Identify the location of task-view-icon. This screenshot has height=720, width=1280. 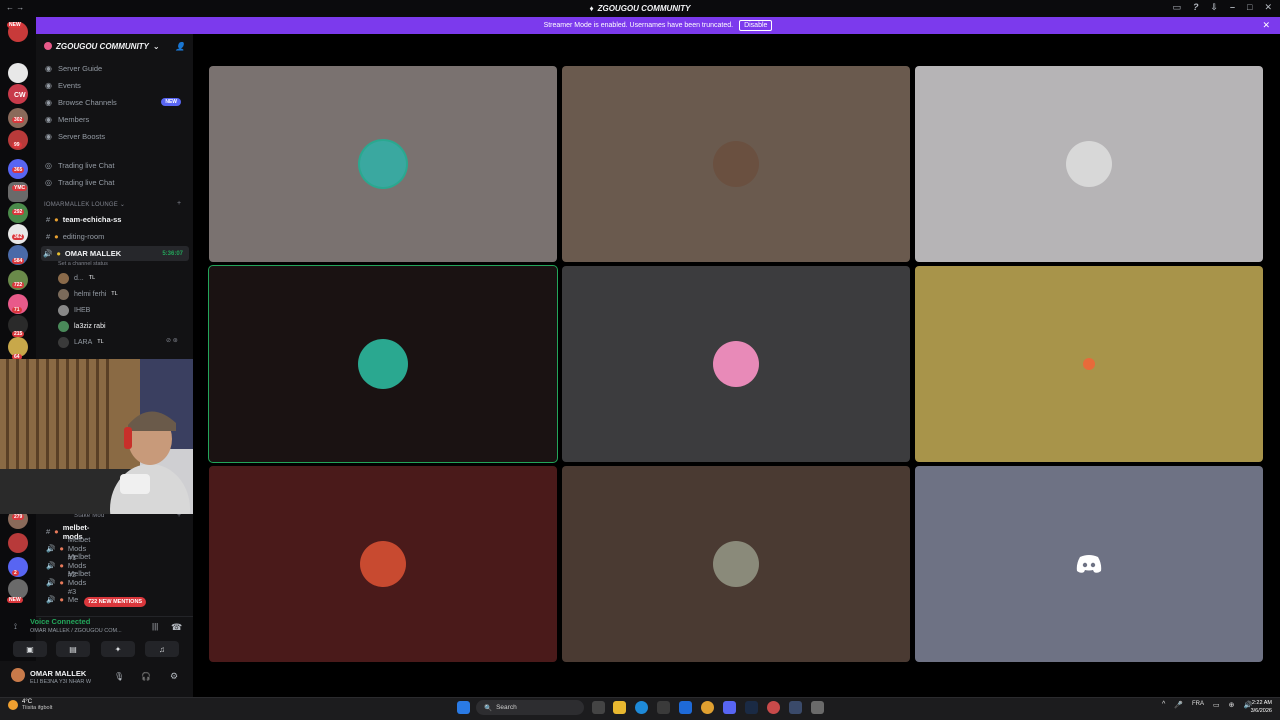
(598, 707).